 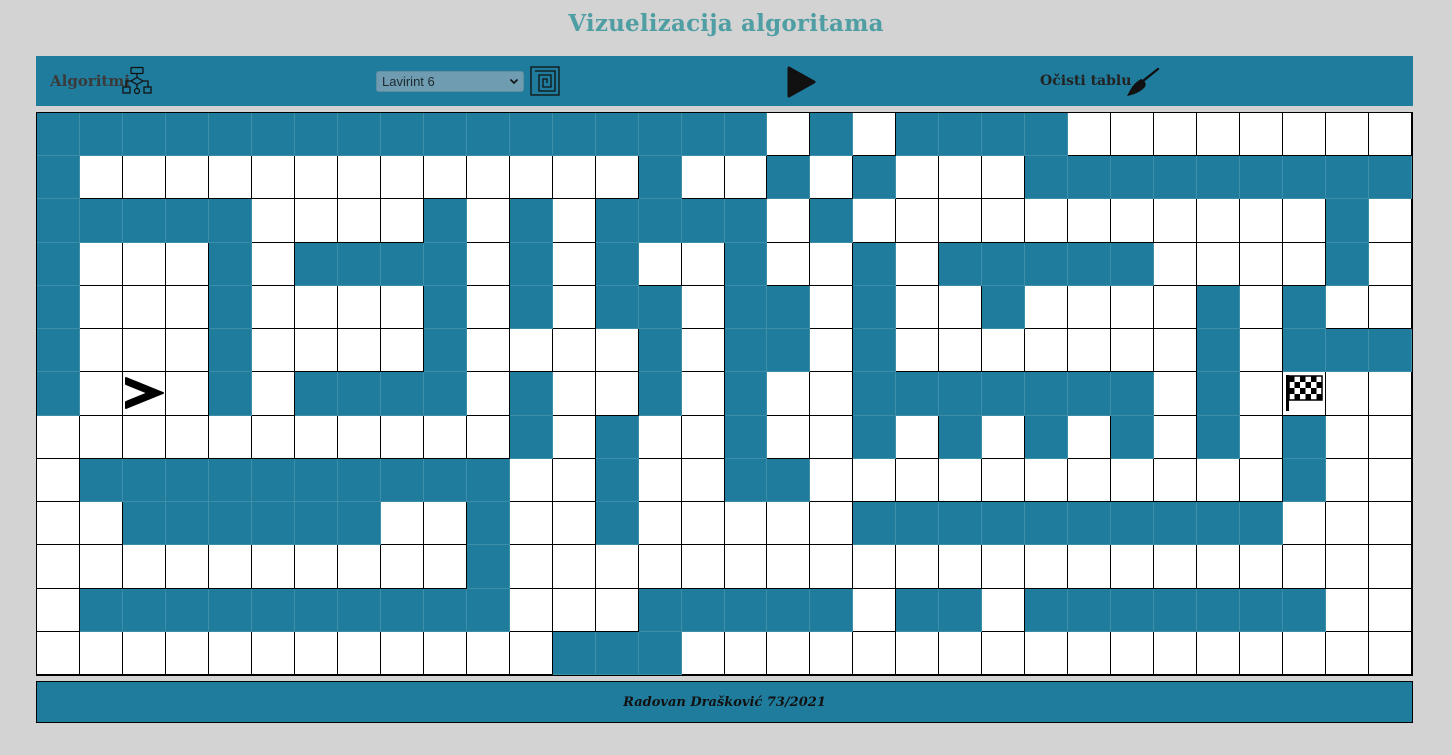 I want to click on play-button, so click(x=801, y=82).